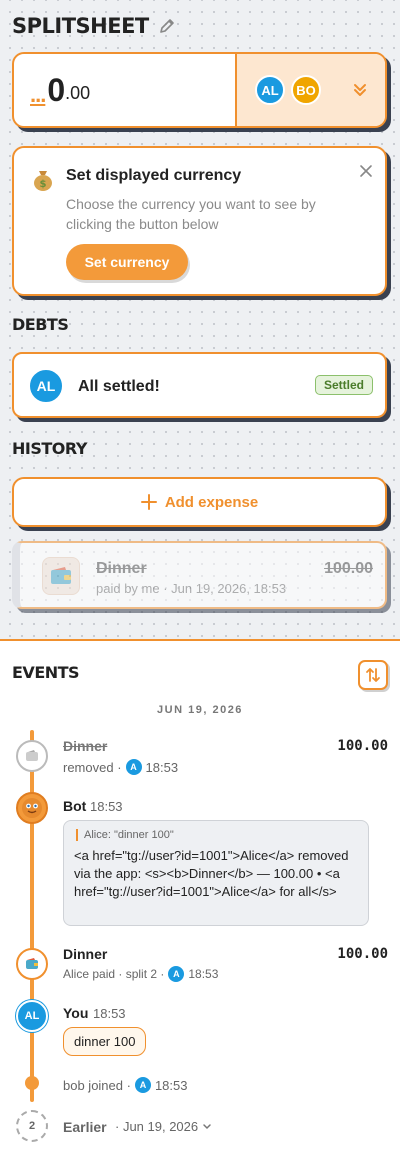  I want to click on join-event-dot, so click(32, 1083).